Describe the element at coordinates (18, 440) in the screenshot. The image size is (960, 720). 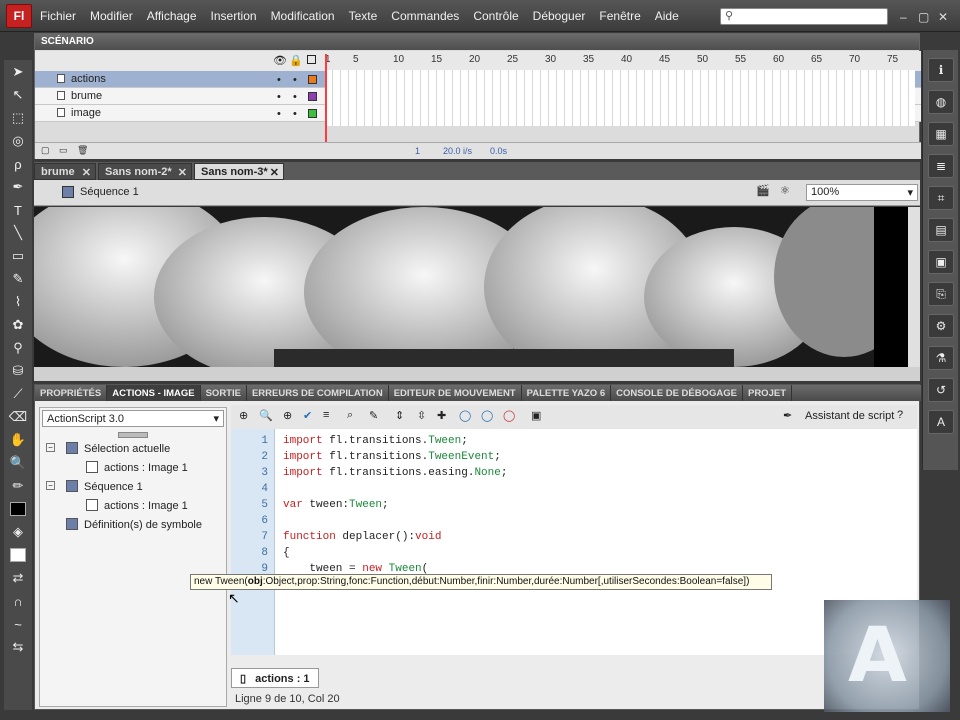
I see `hand-tool-icon: ✋` at that location.